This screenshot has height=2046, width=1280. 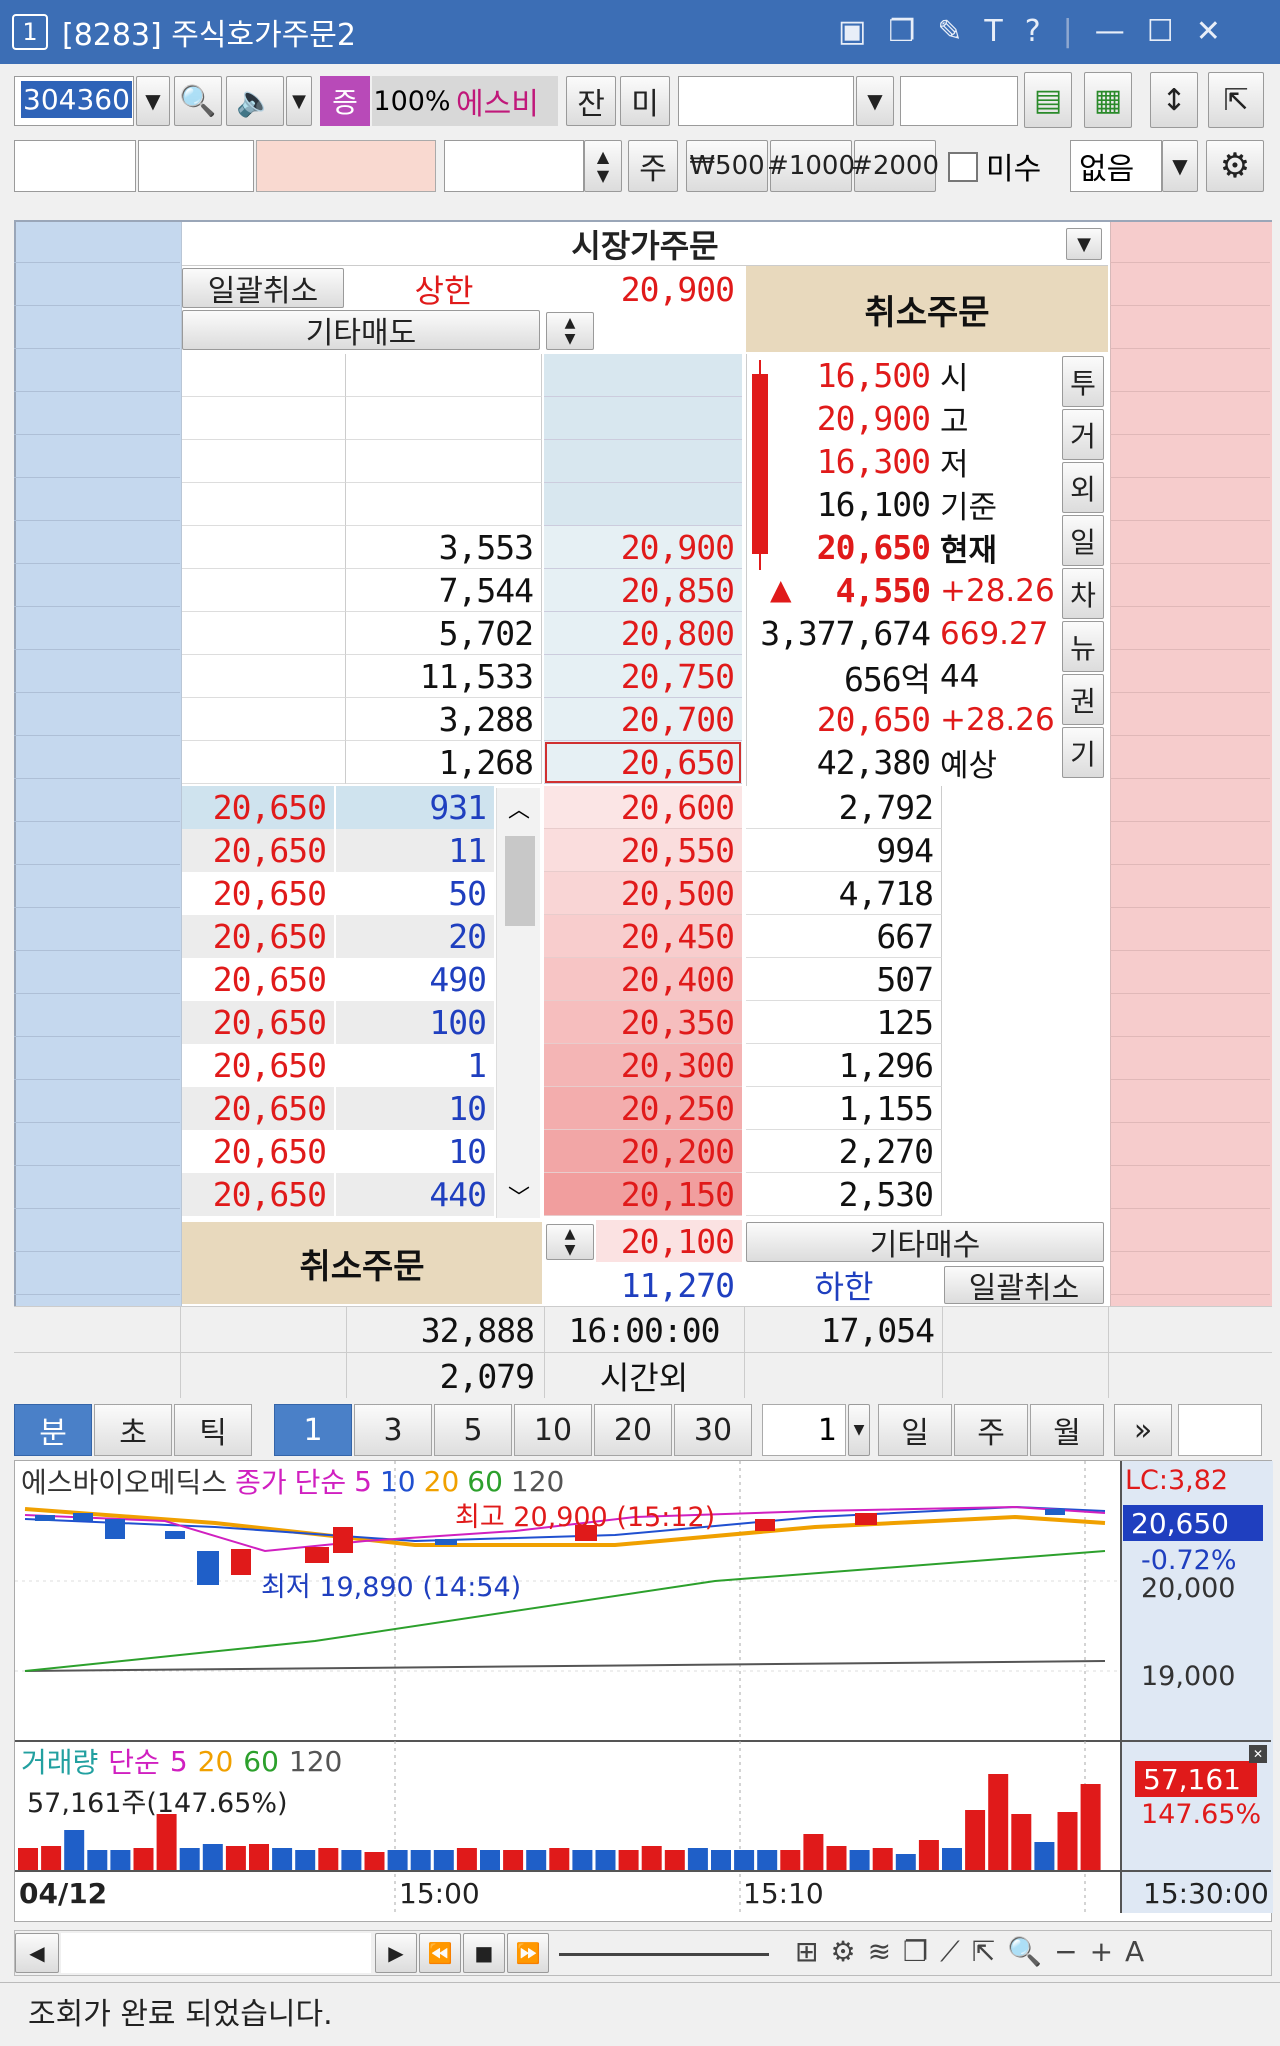 I want to click on side-tab-2: 외, so click(x=1083, y=487).